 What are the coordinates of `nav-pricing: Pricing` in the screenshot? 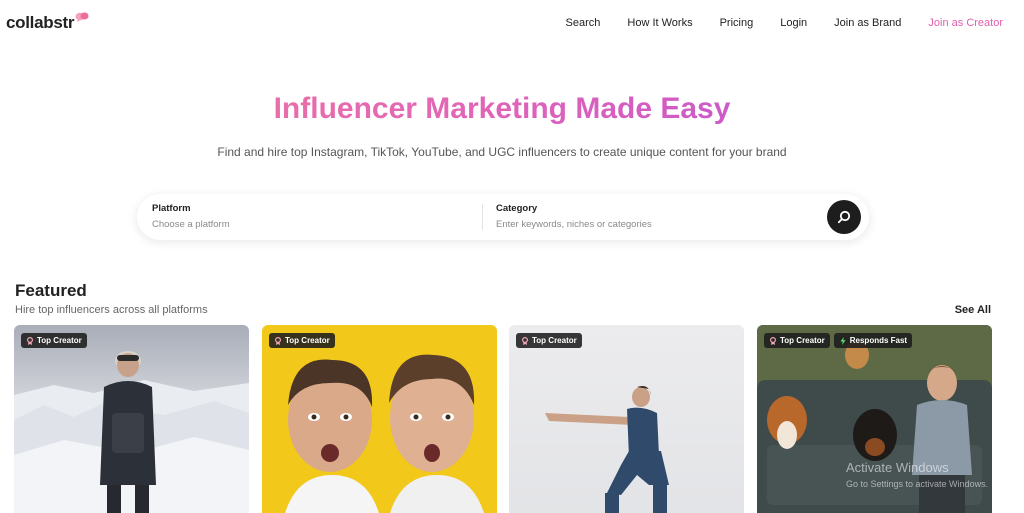 It's located at (737, 23).